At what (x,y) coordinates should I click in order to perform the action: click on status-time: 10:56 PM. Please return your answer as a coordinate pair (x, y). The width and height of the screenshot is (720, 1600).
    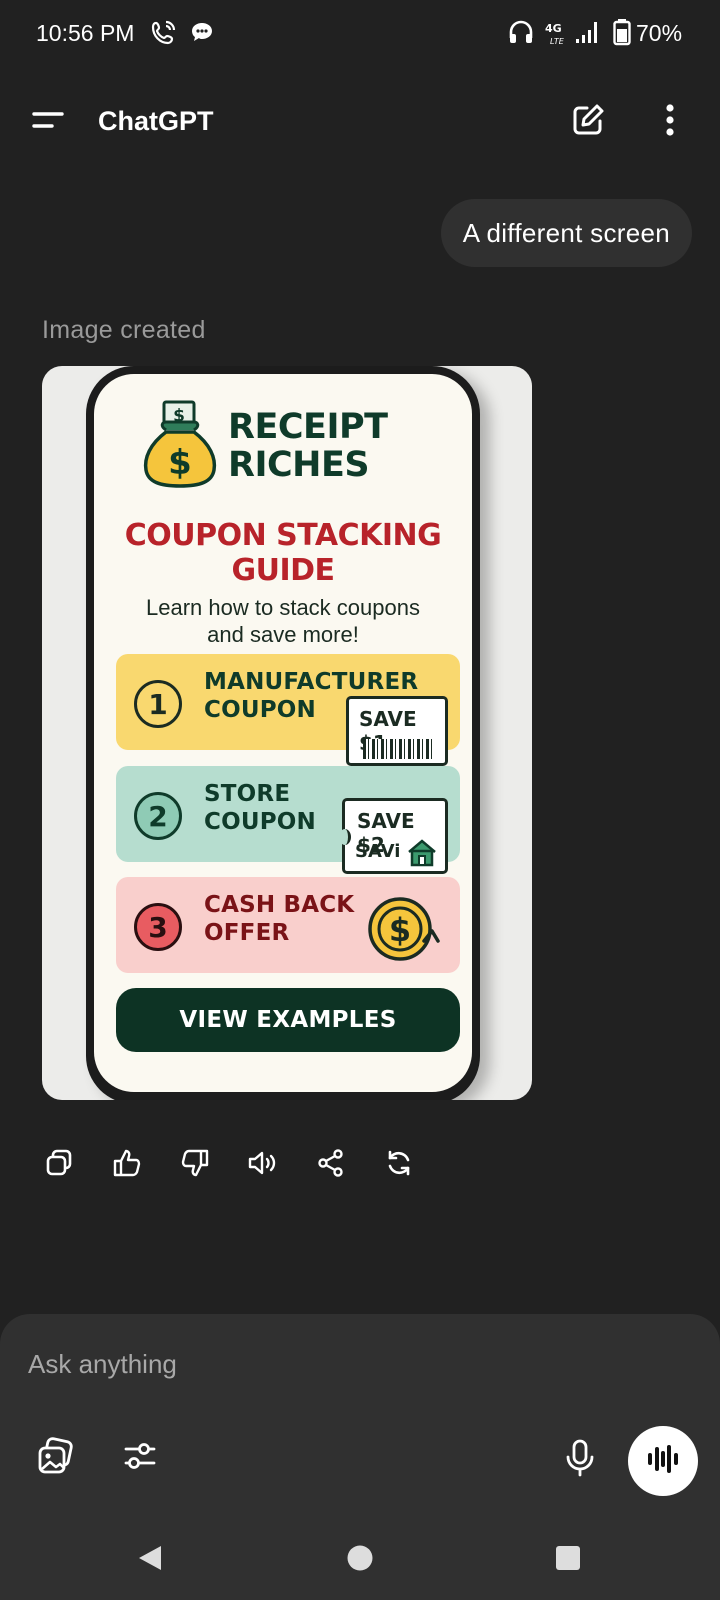
    Looking at the image, I should click on (85, 33).